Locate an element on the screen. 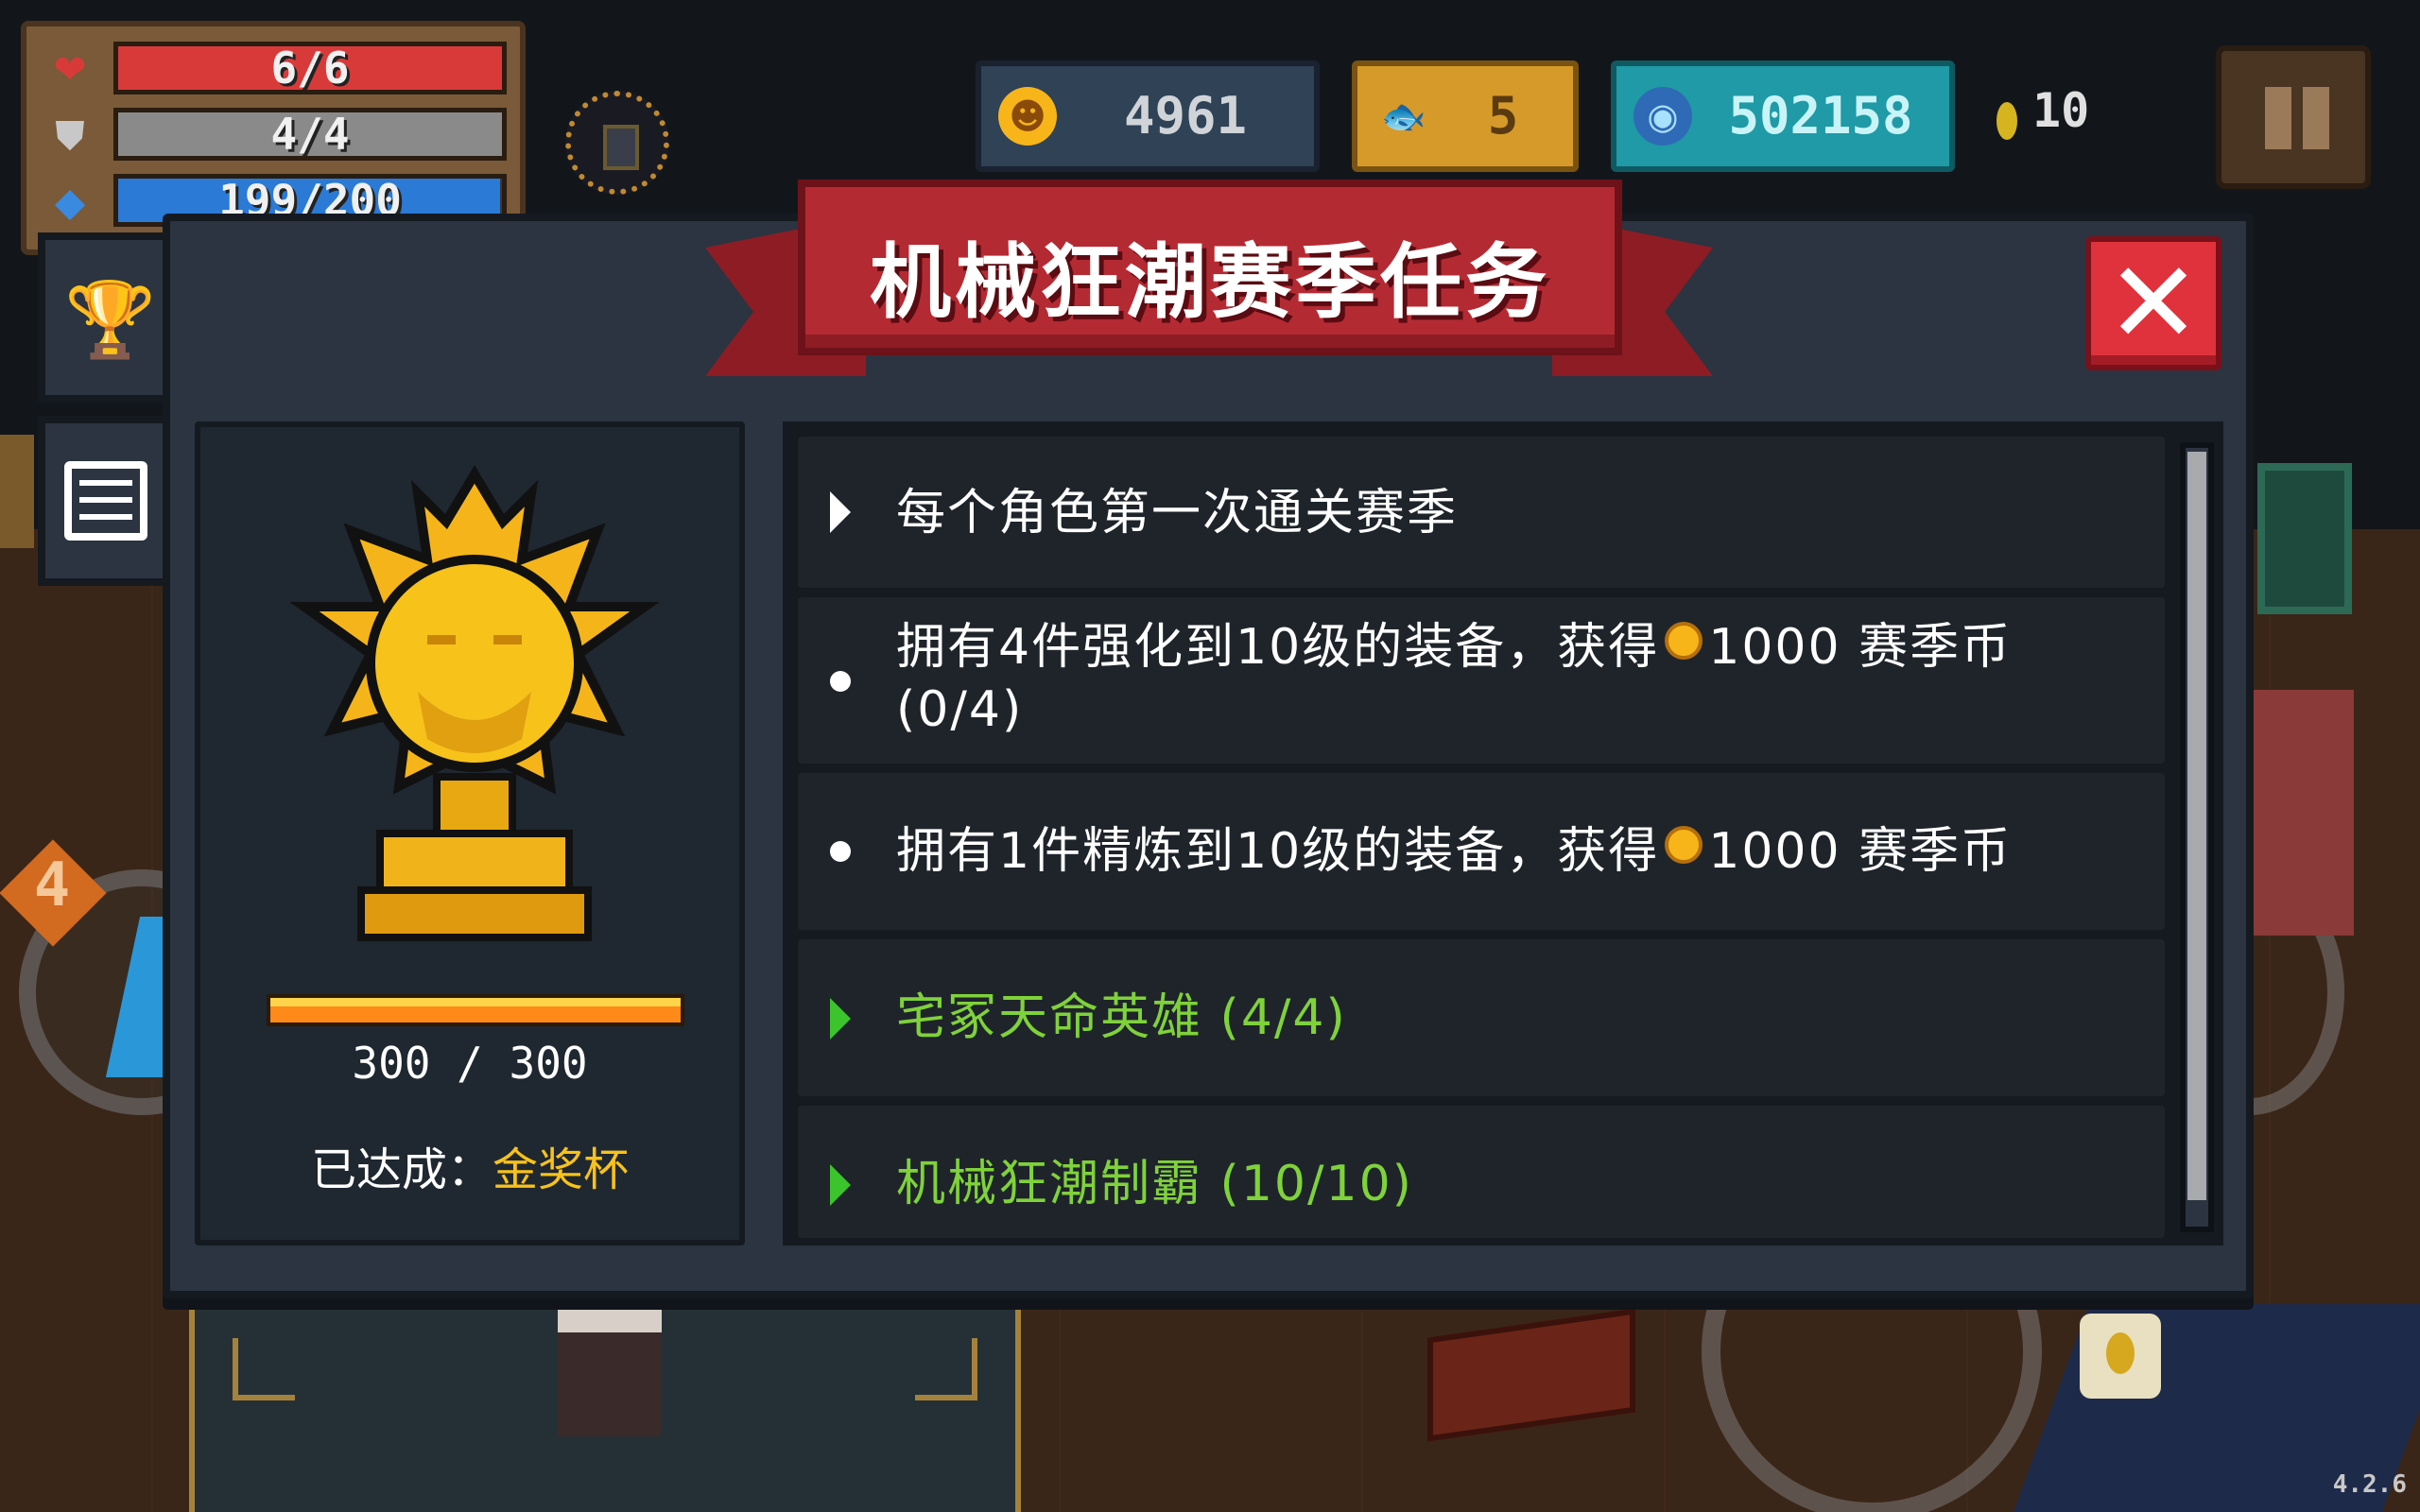 This screenshot has width=2420, height=1512. scroll-thumb is located at coordinates (2196, 826).